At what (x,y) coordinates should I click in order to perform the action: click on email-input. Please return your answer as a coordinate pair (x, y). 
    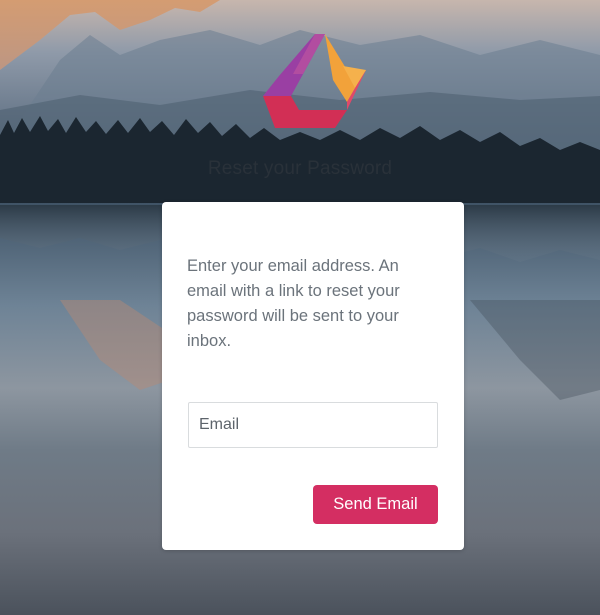
    Looking at the image, I should click on (313, 425).